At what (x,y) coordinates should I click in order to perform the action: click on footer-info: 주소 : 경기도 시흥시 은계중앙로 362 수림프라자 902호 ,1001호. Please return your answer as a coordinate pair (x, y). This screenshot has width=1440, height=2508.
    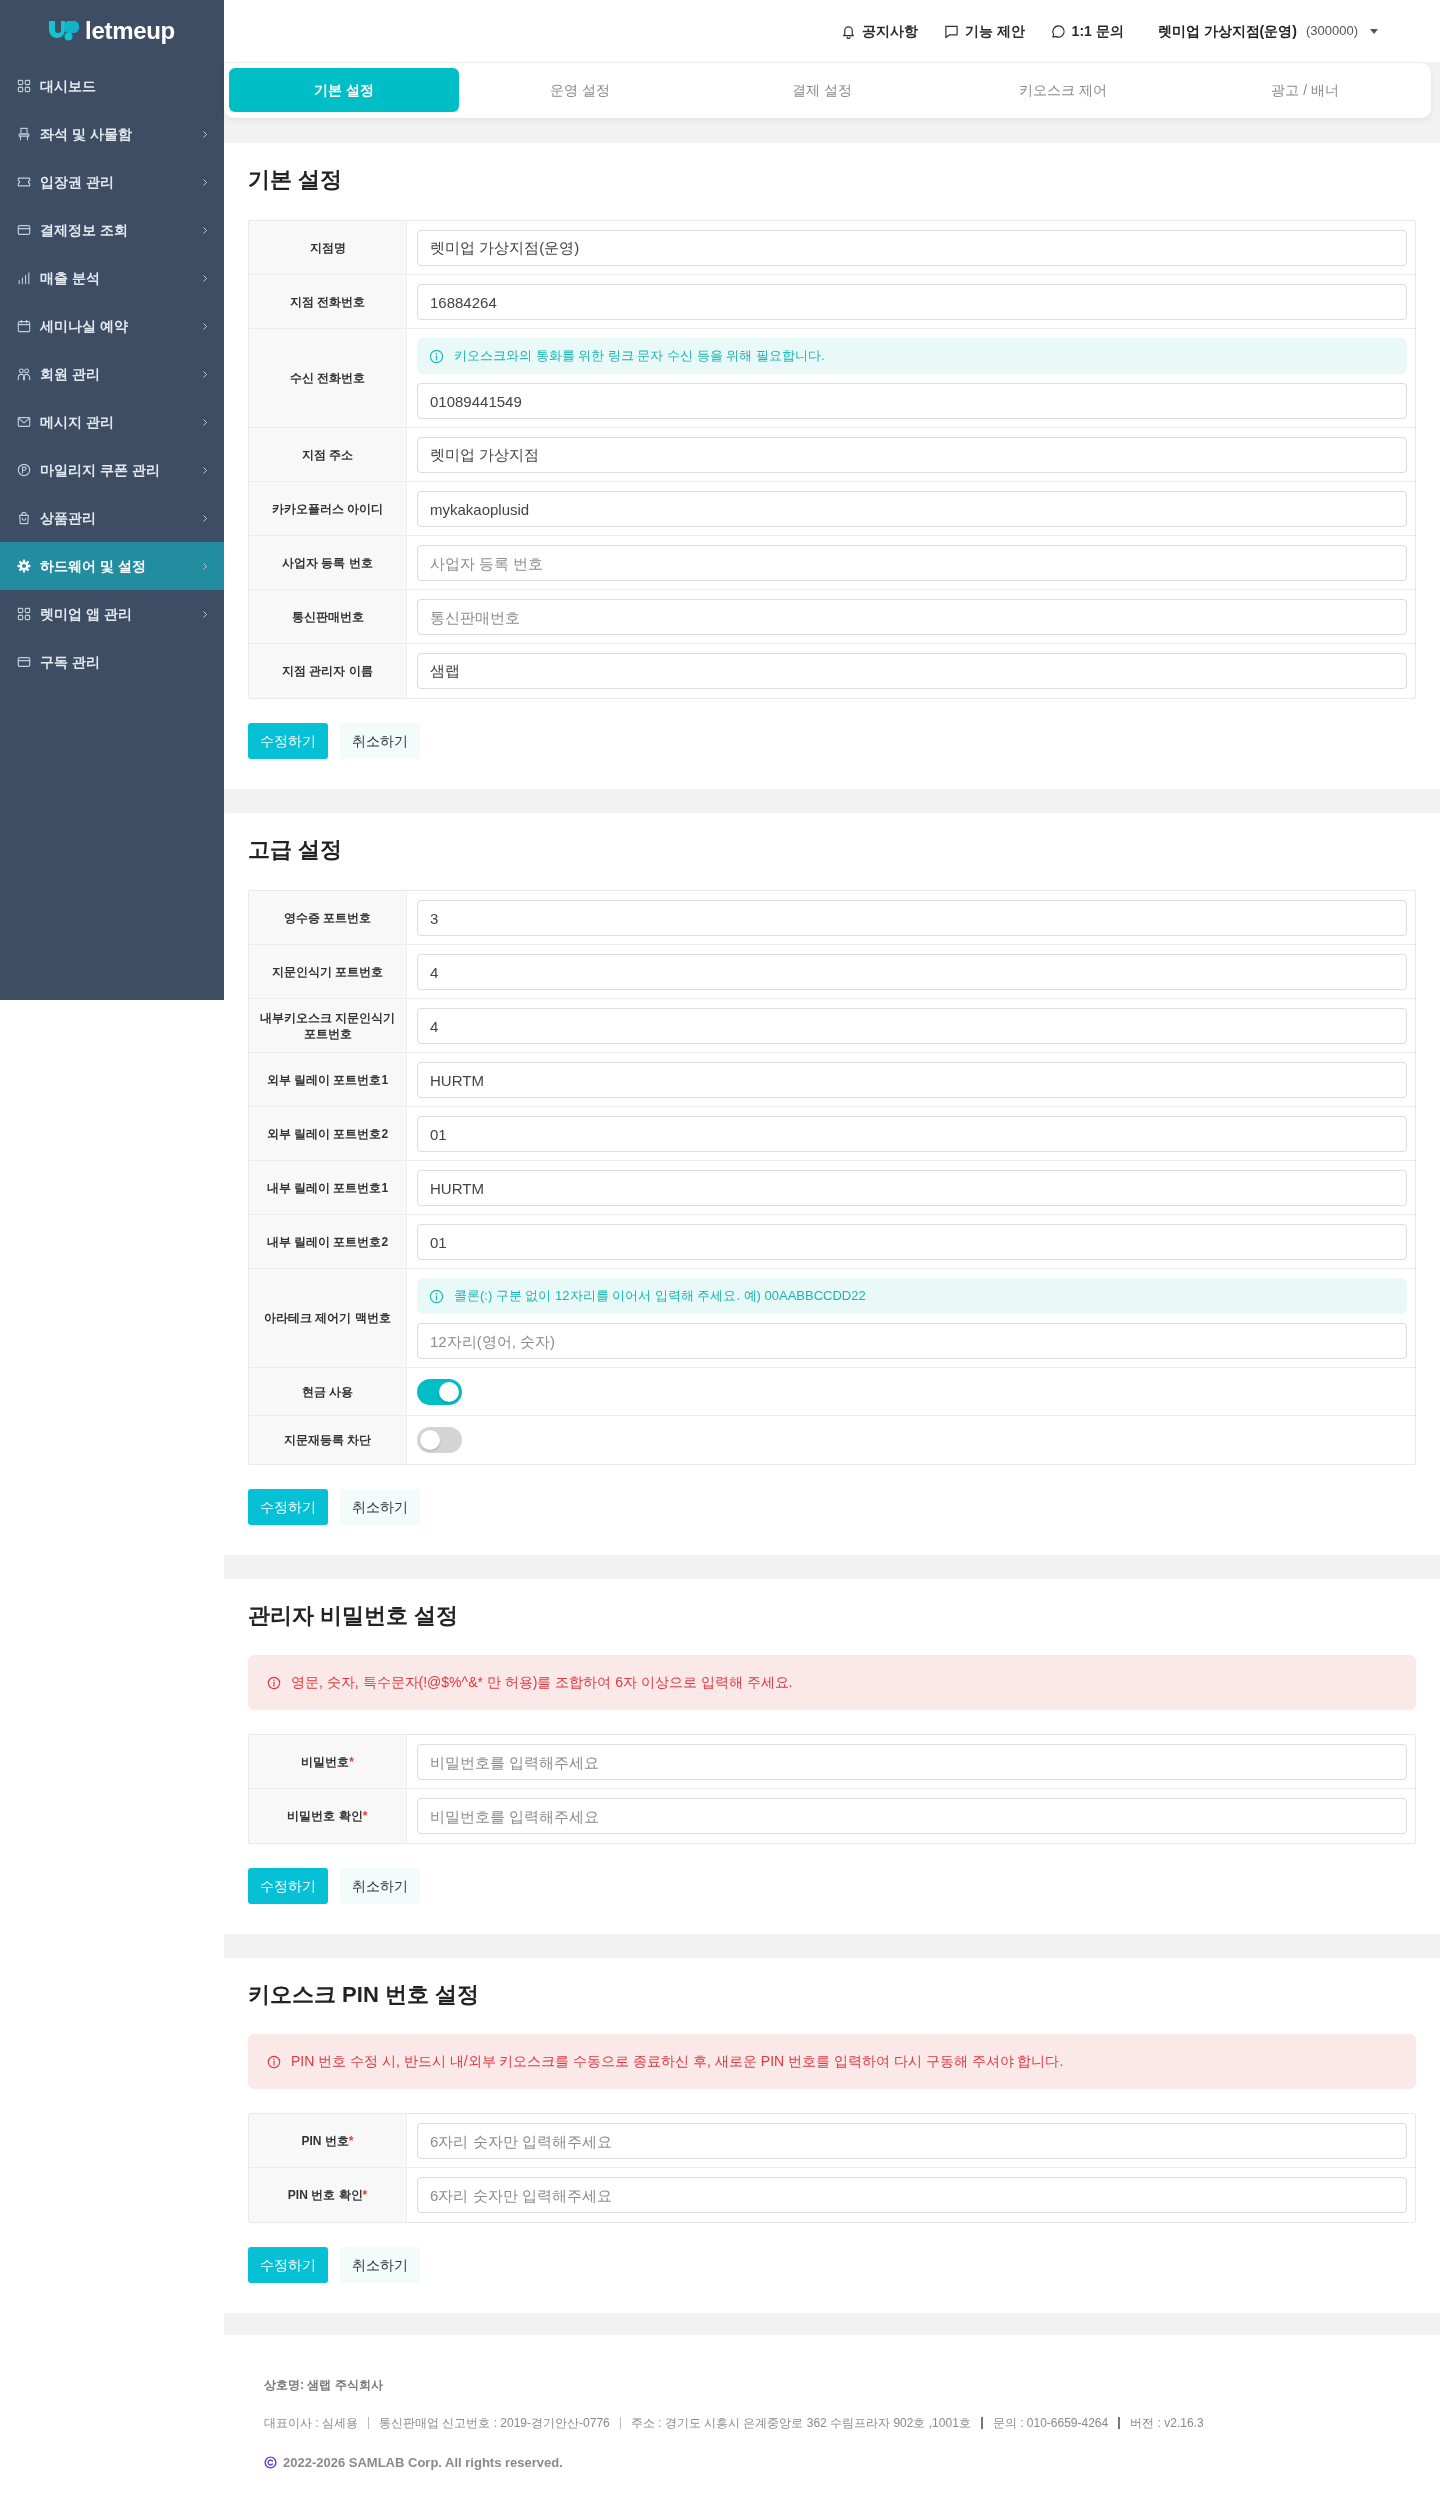
    Looking at the image, I should click on (800, 2423).